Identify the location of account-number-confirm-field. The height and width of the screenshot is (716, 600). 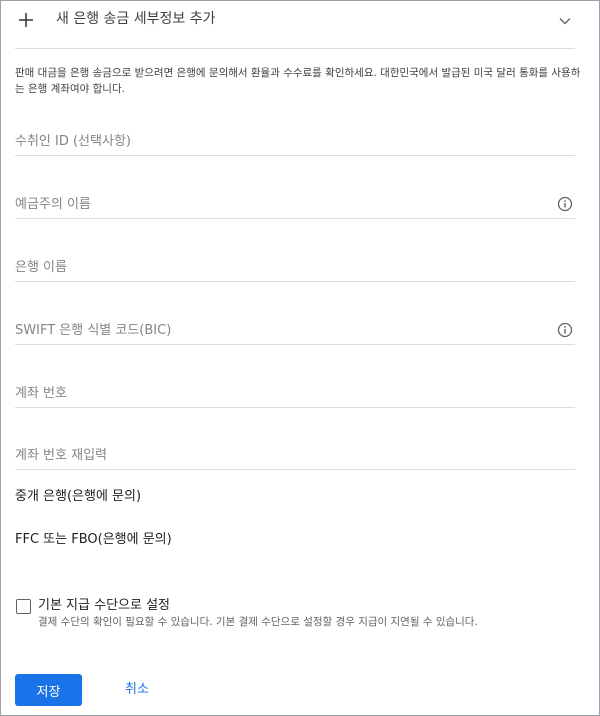
(295, 456).